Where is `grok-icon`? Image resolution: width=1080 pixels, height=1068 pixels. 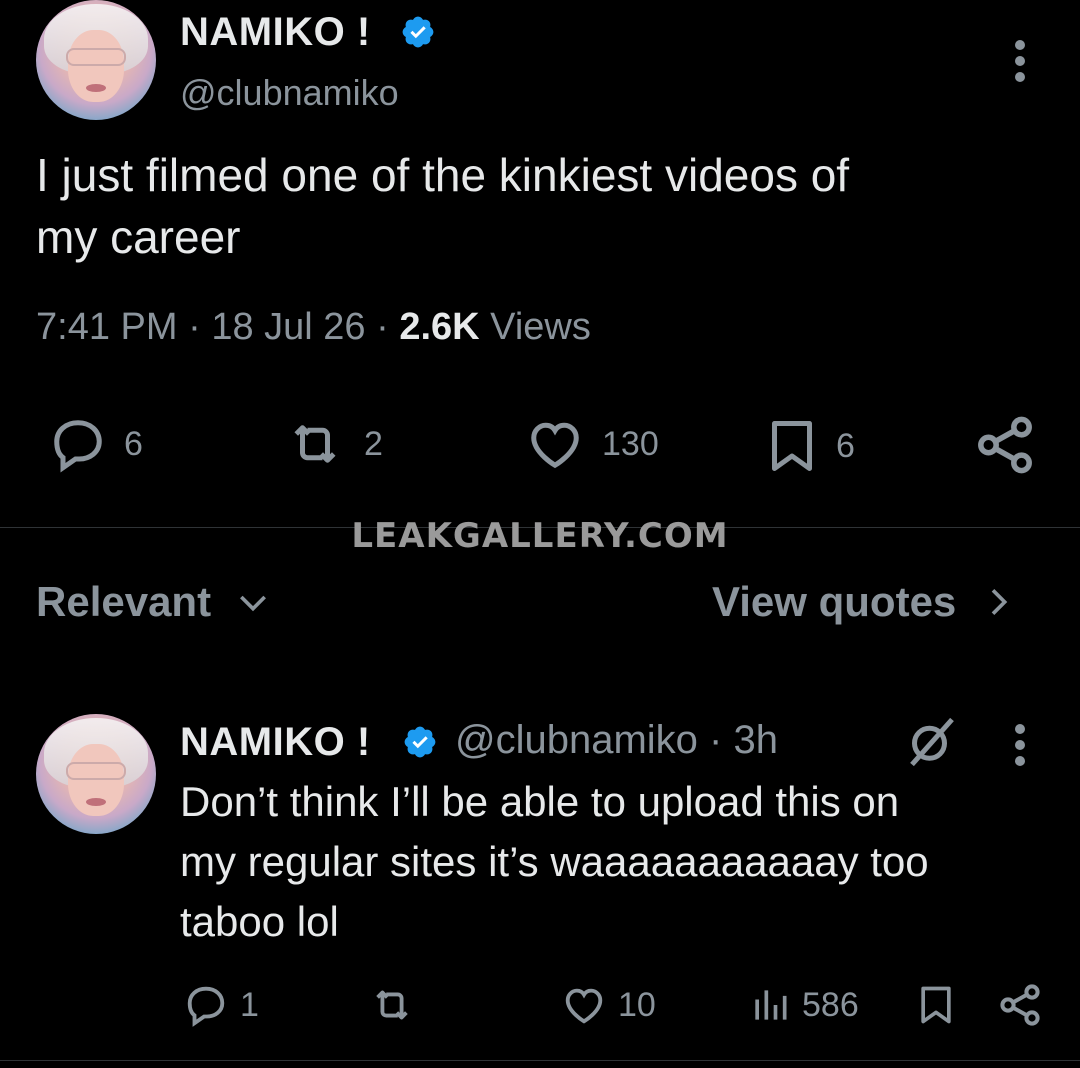
grok-icon is located at coordinates (932, 742).